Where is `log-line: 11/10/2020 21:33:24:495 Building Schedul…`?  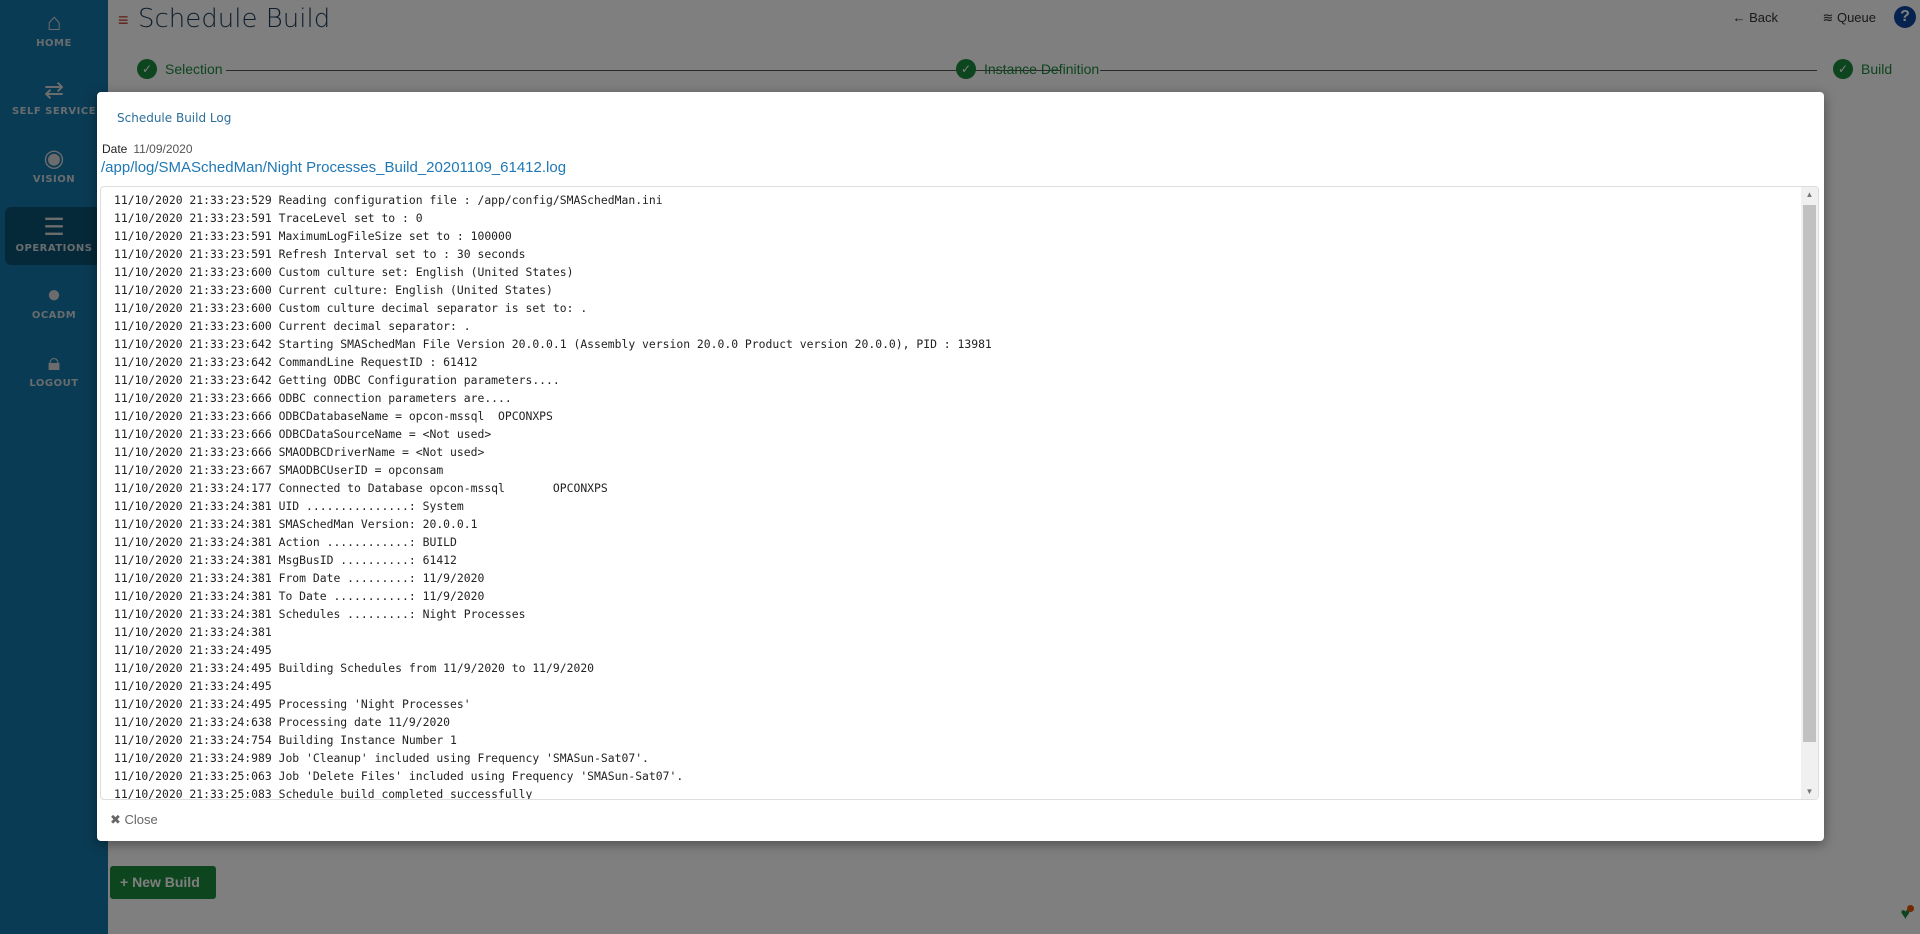
log-line: 11/10/2020 21:33:24:495 Building Schedul… is located at coordinates (354, 668).